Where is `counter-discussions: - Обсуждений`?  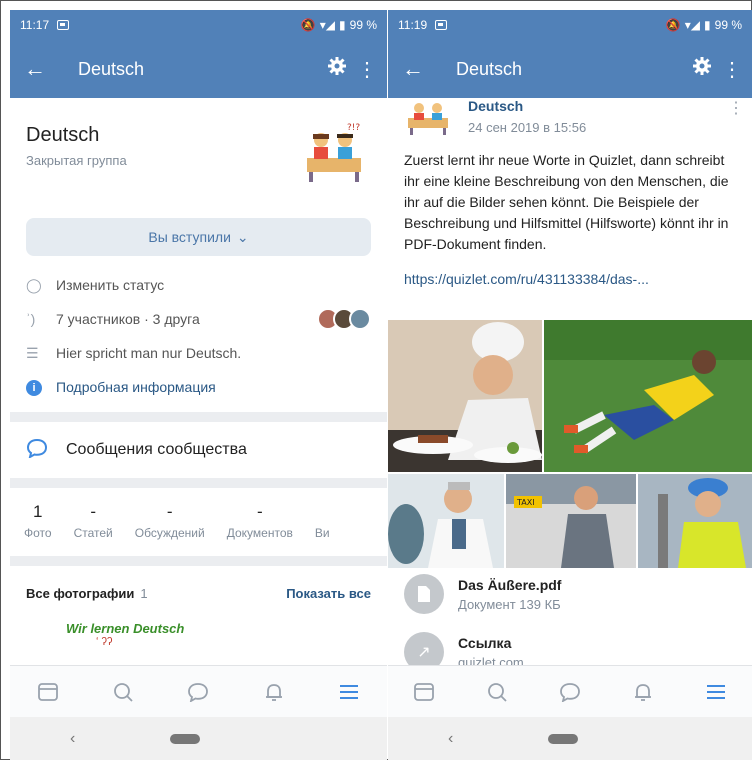 counter-discussions: - Обсуждений is located at coordinates (170, 529).